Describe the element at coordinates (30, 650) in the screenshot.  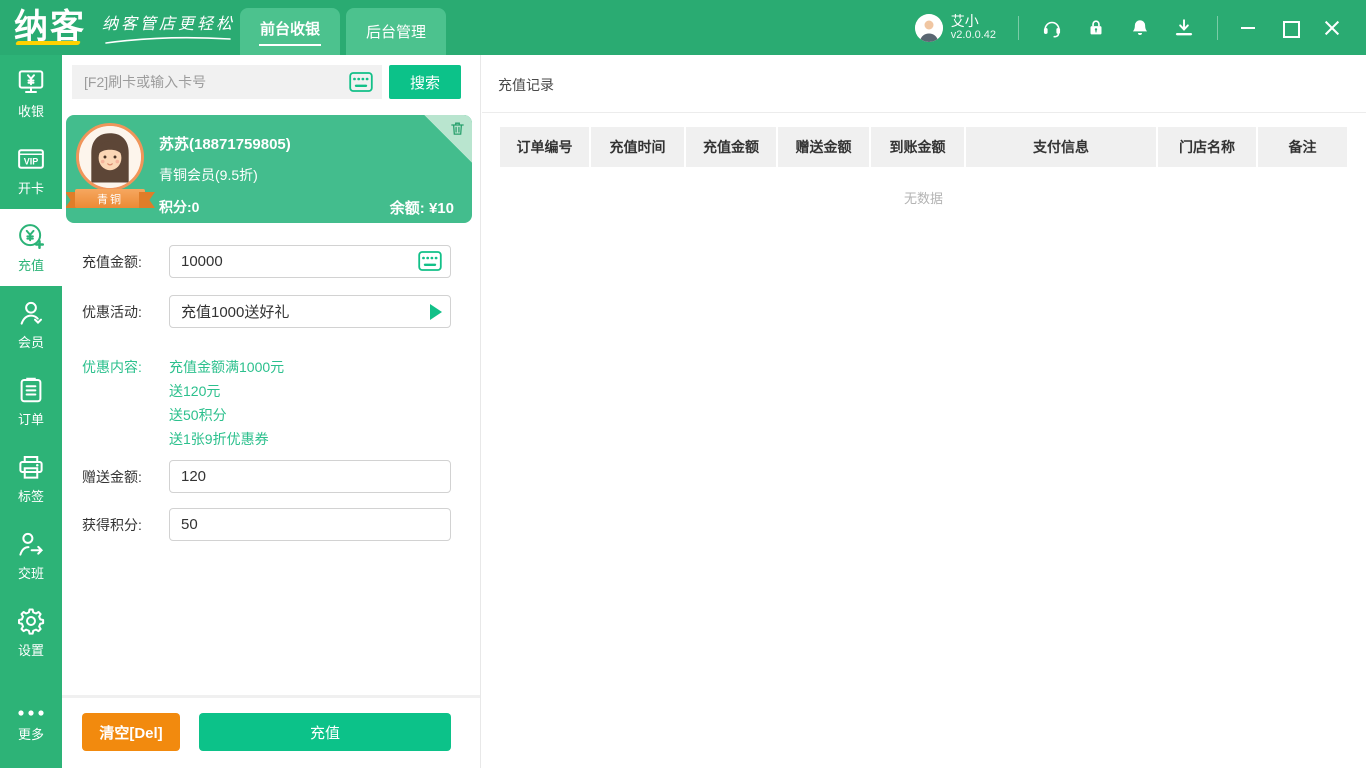
I see `sidebar-item-label: 设置` at that location.